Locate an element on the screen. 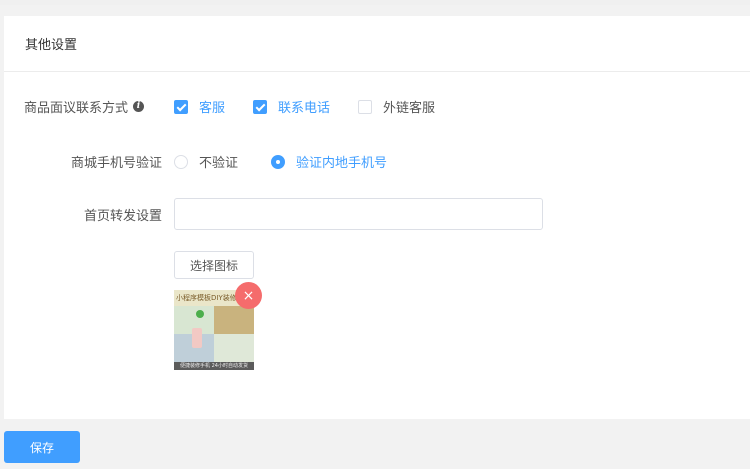 The height and width of the screenshot is (469, 750). phone-verify-label: 商城手机号验证 is located at coordinates (116, 163).